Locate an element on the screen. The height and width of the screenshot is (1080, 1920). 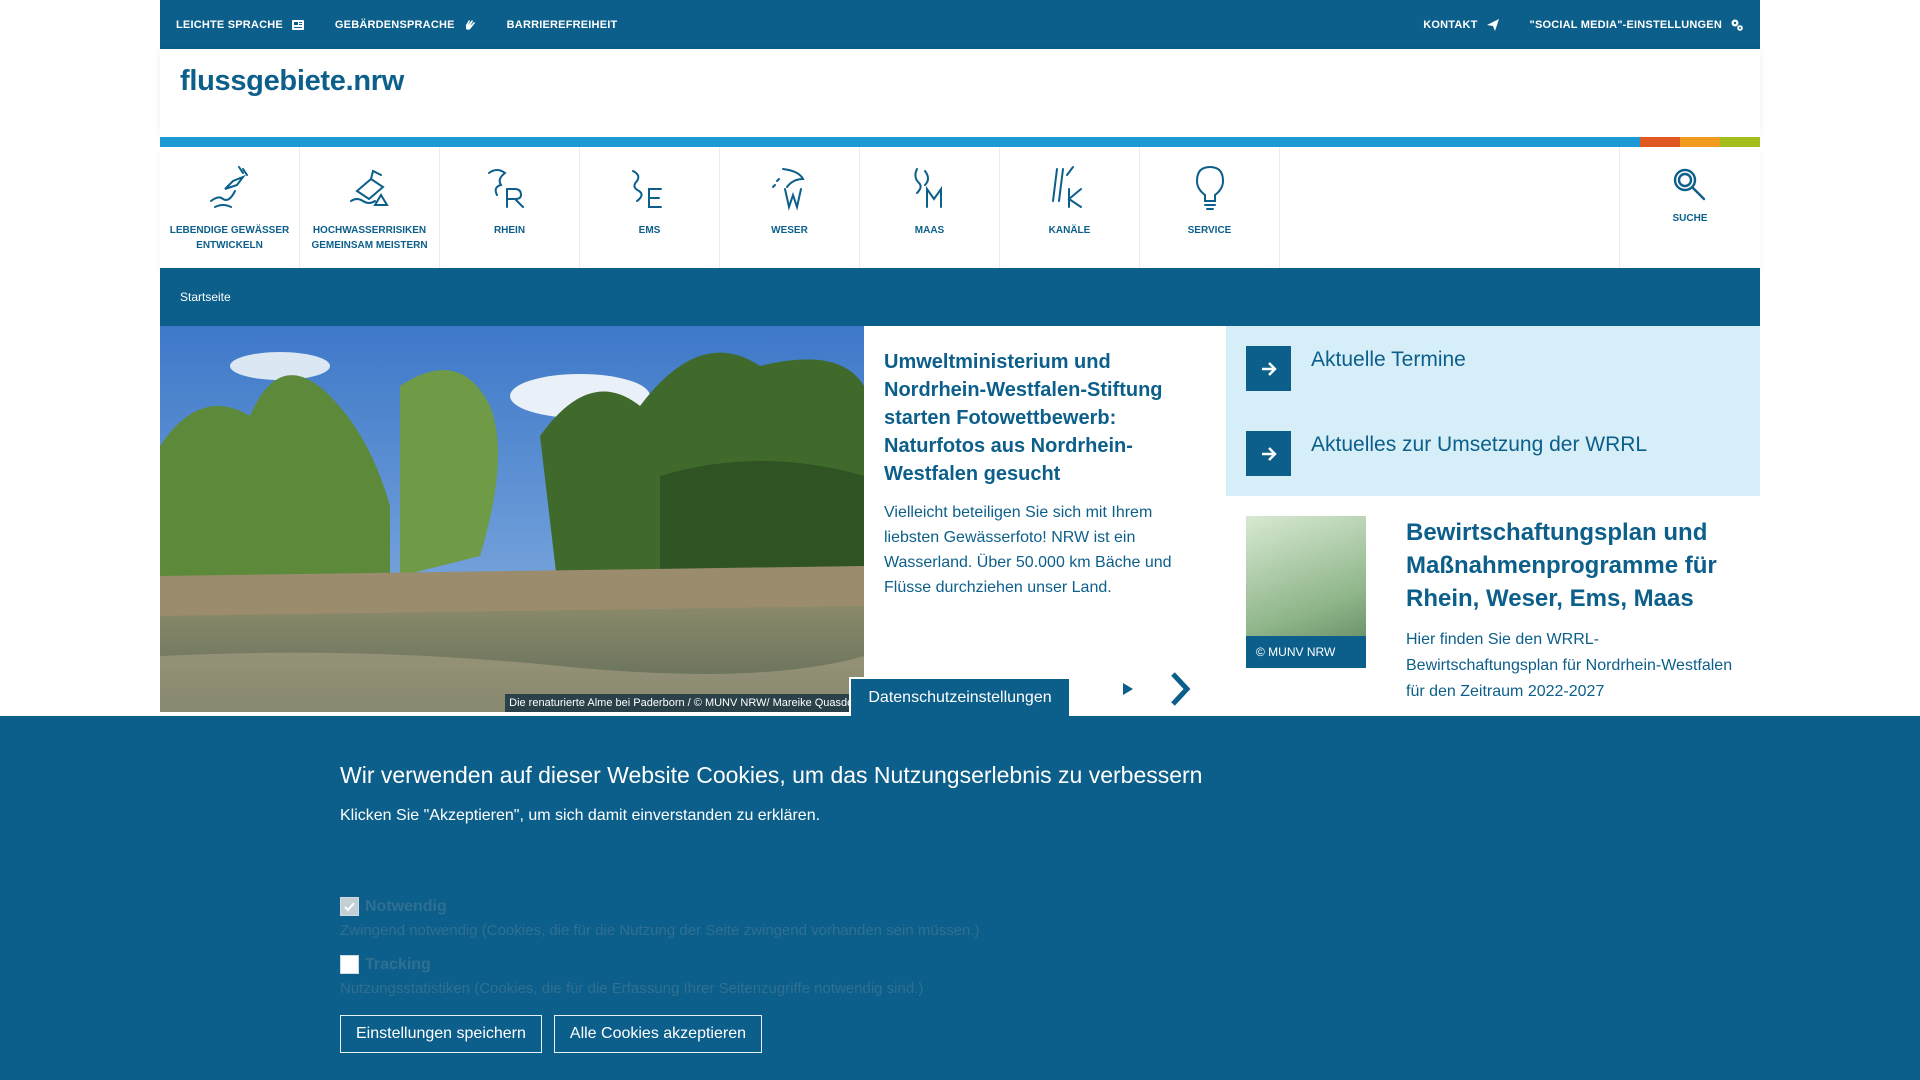
kontakt-label: KONTAKT is located at coordinates (1450, 24).